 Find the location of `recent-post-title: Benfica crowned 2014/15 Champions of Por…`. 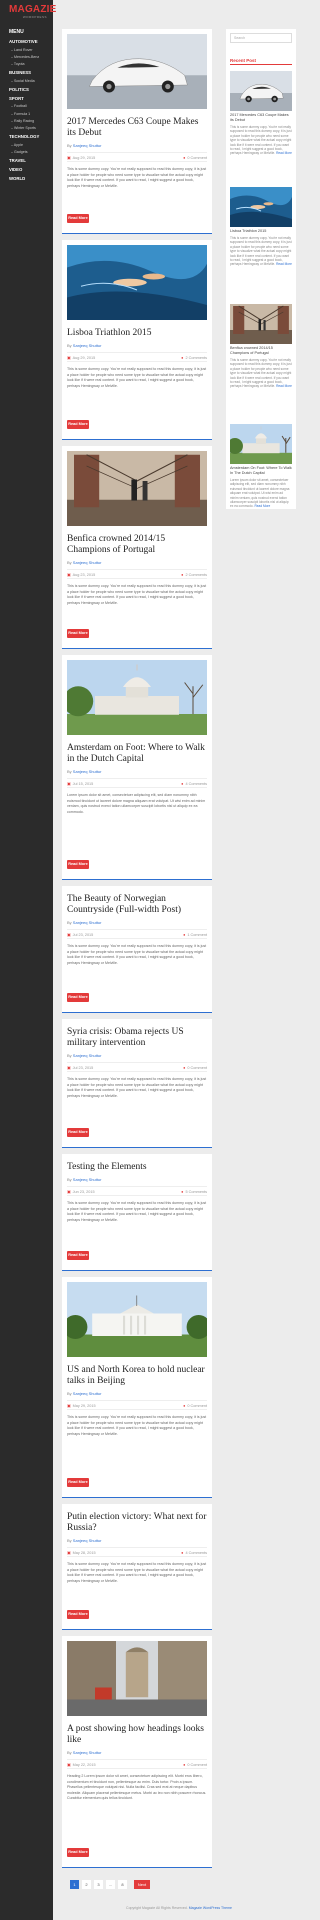

recent-post-title: Benfica crowned 2014/15 Champions of Por… is located at coordinates (261, 351).